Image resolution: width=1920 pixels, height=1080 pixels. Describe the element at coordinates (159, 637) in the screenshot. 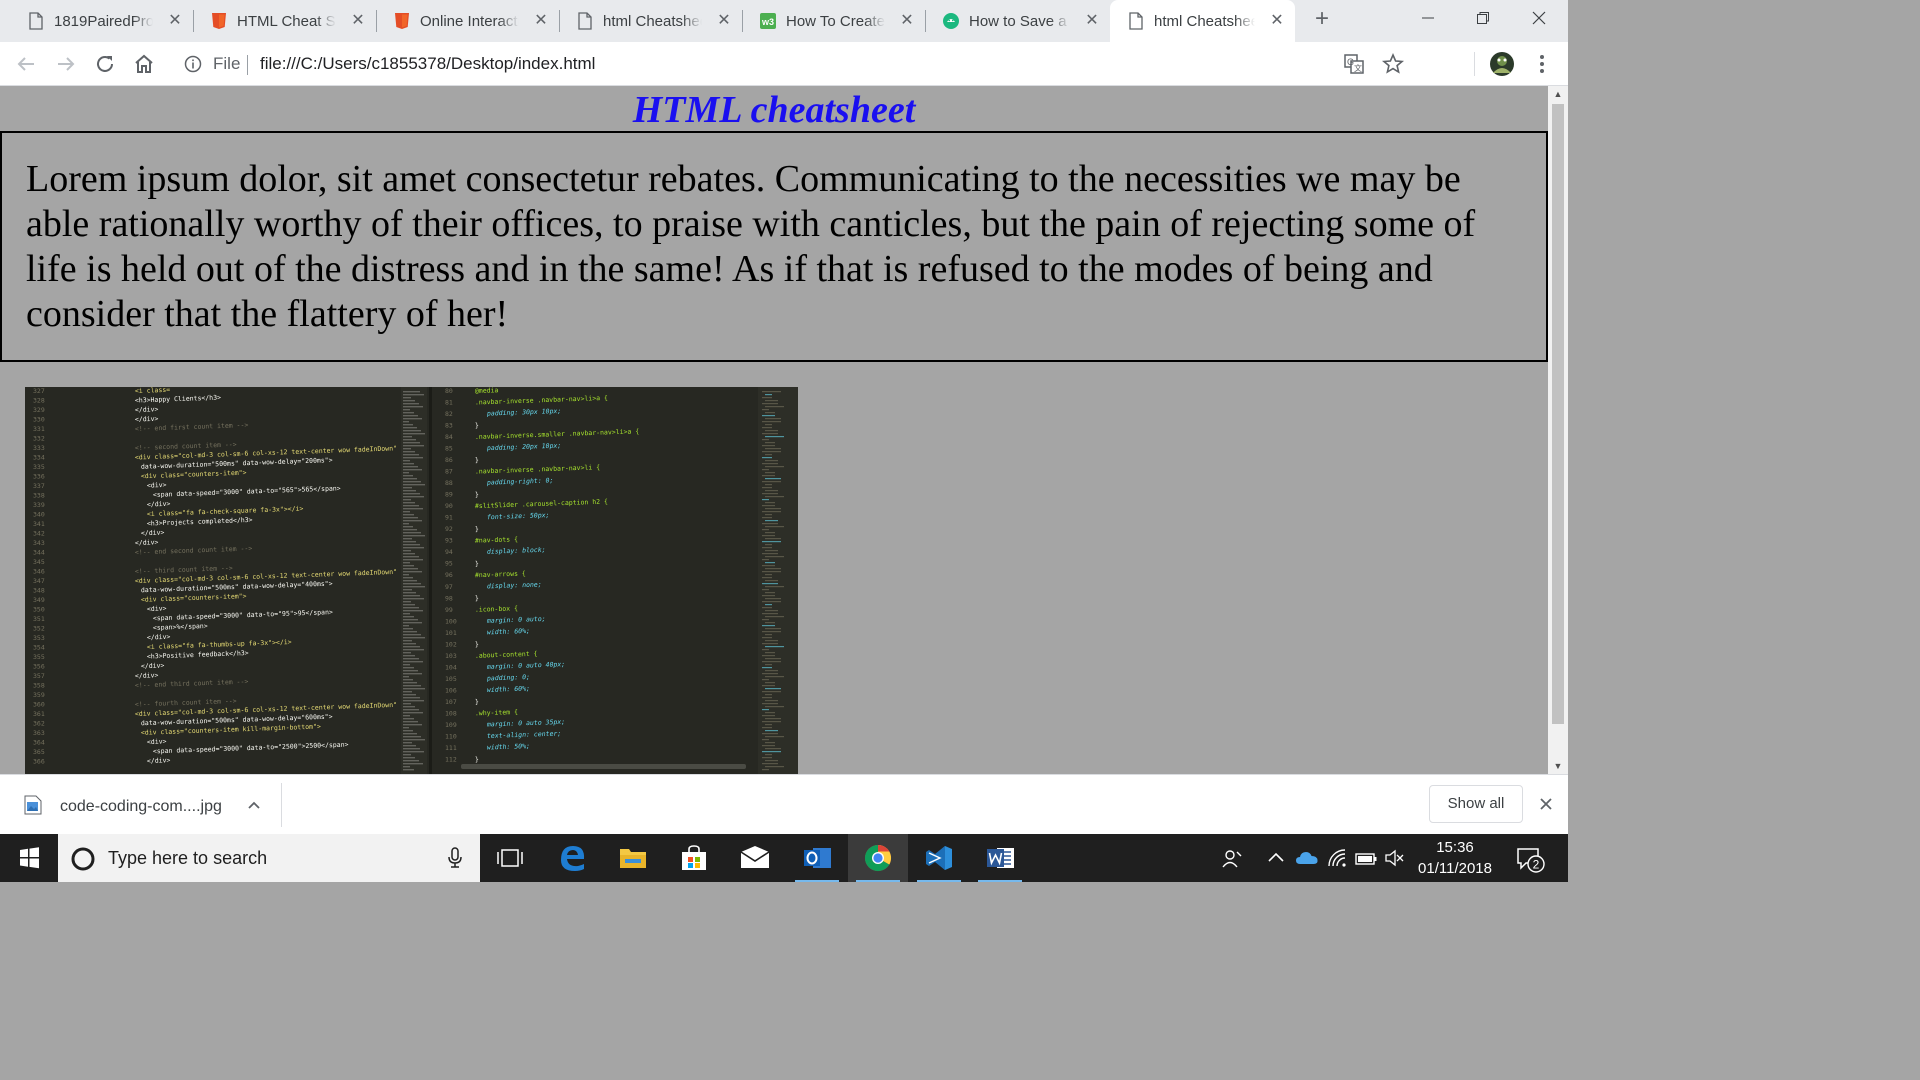

I see `code-line: </div>` at that location.